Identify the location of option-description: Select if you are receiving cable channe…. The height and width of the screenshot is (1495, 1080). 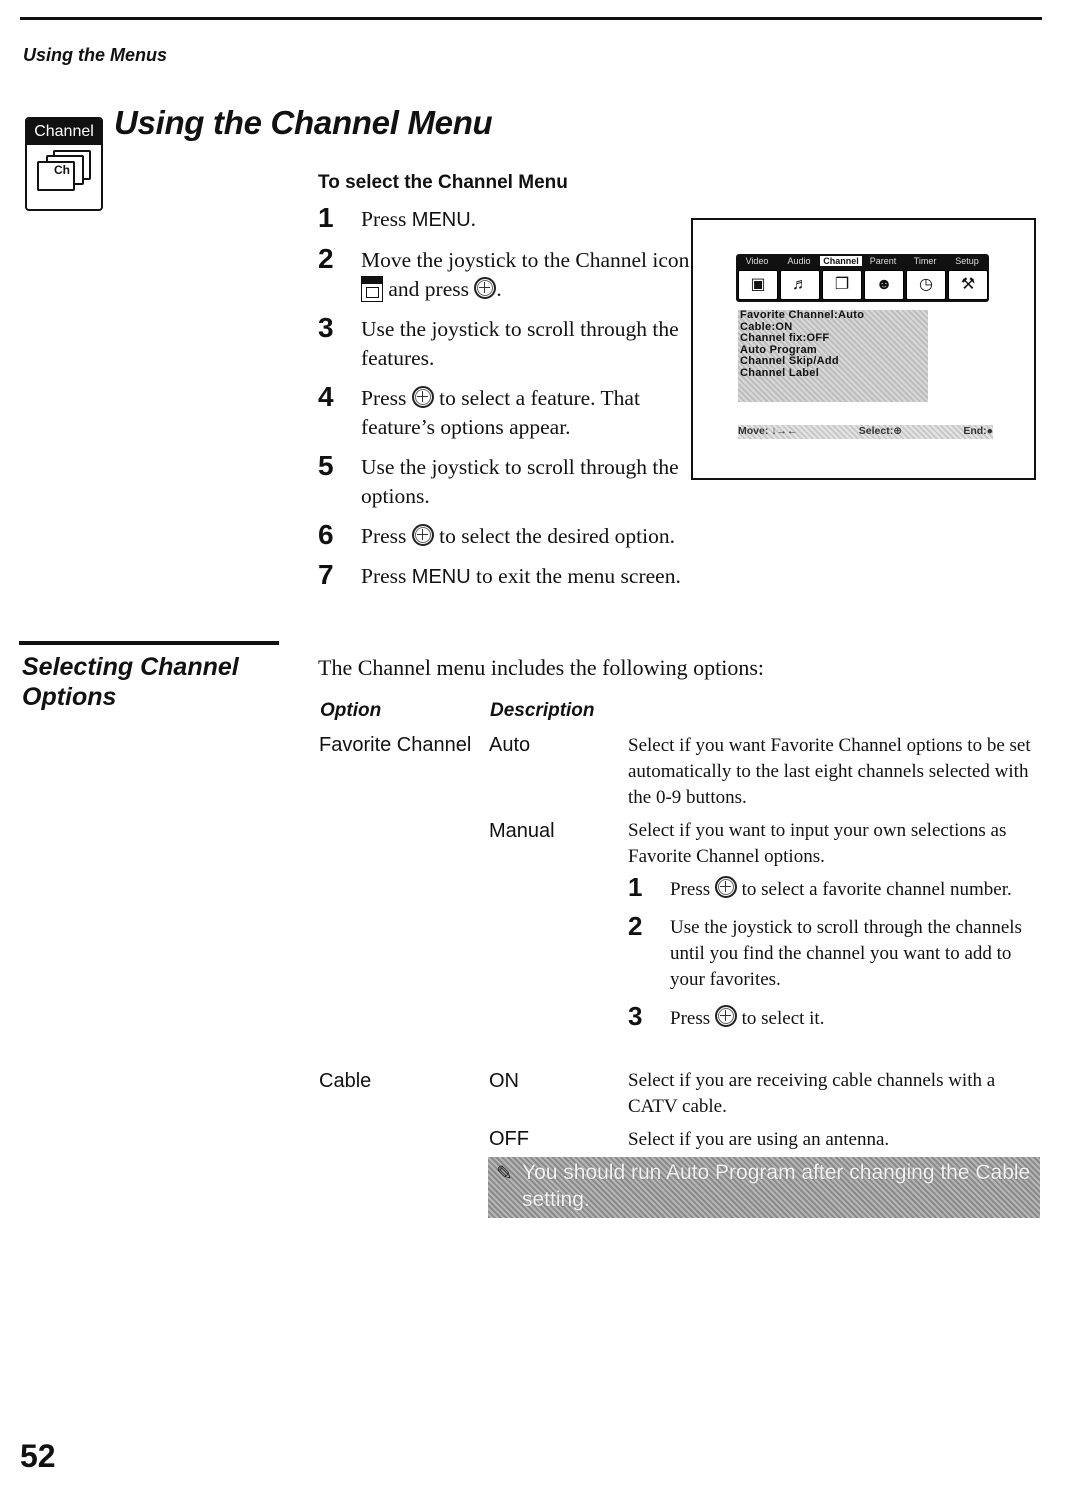
(812, 1093).